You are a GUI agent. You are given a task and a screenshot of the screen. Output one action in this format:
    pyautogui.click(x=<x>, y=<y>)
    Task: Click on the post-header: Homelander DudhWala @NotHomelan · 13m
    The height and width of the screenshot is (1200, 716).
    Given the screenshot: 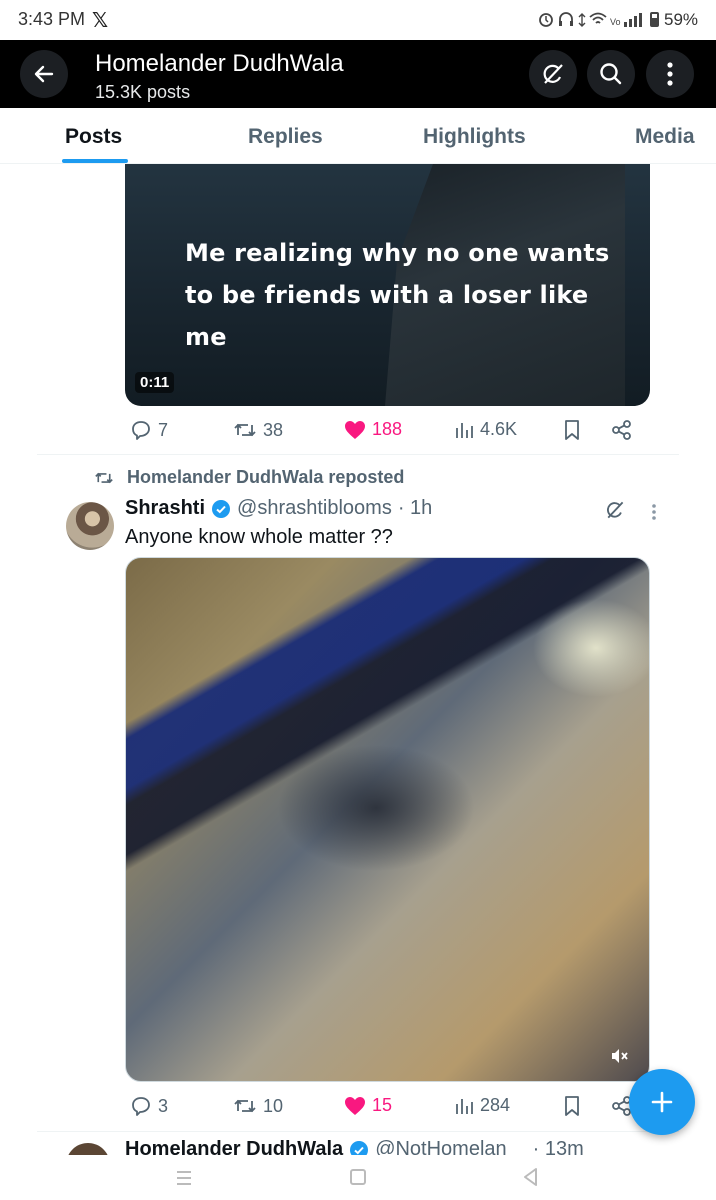 What is the action you would take?
    pyautogui.click(x=354, y=1146)
    